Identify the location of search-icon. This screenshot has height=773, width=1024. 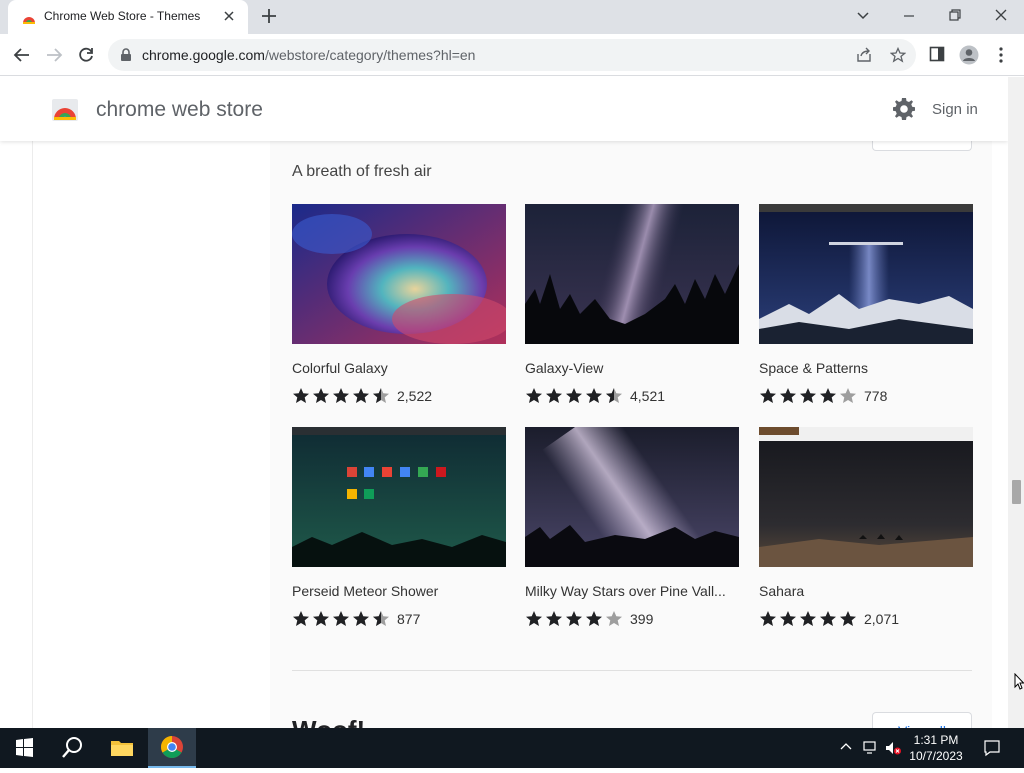
(72, 748).